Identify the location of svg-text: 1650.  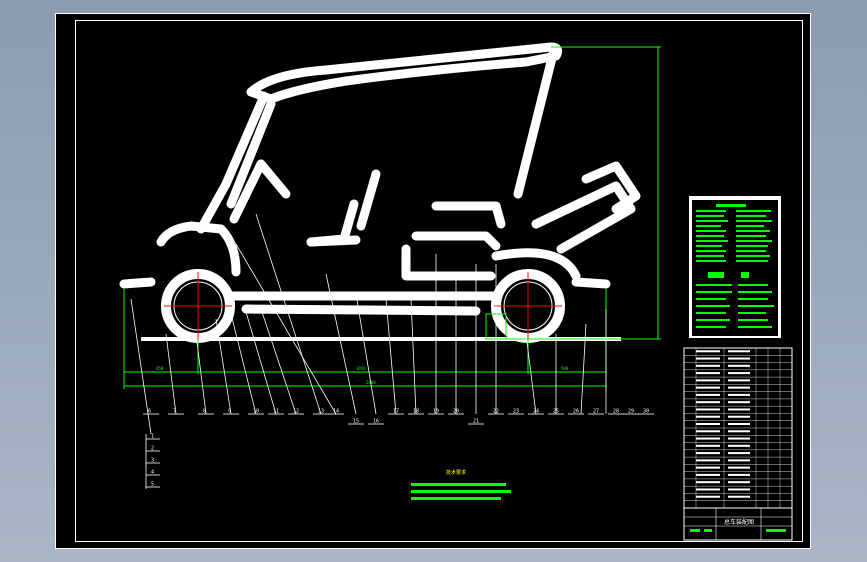
(361, 368).